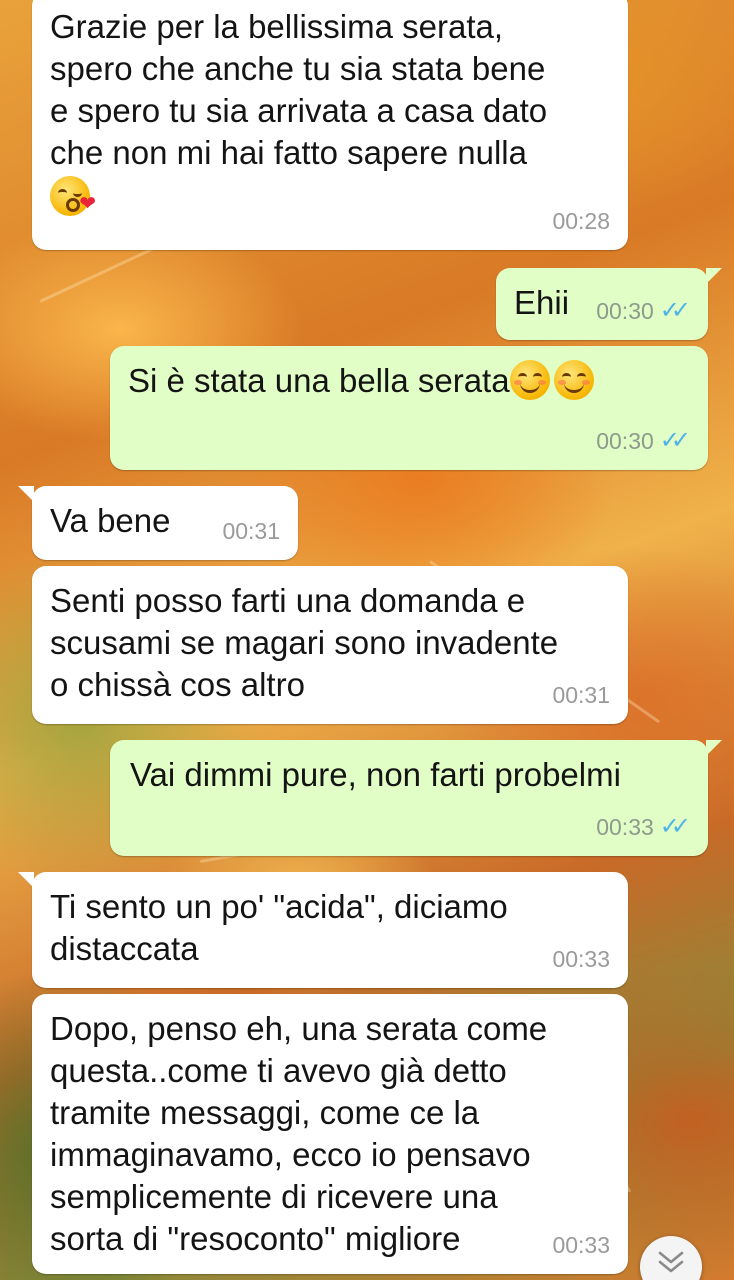 This screenshot has height=1280, width=734. I want to click on message-content: Si è stata una bella serata, so click(409, 381).